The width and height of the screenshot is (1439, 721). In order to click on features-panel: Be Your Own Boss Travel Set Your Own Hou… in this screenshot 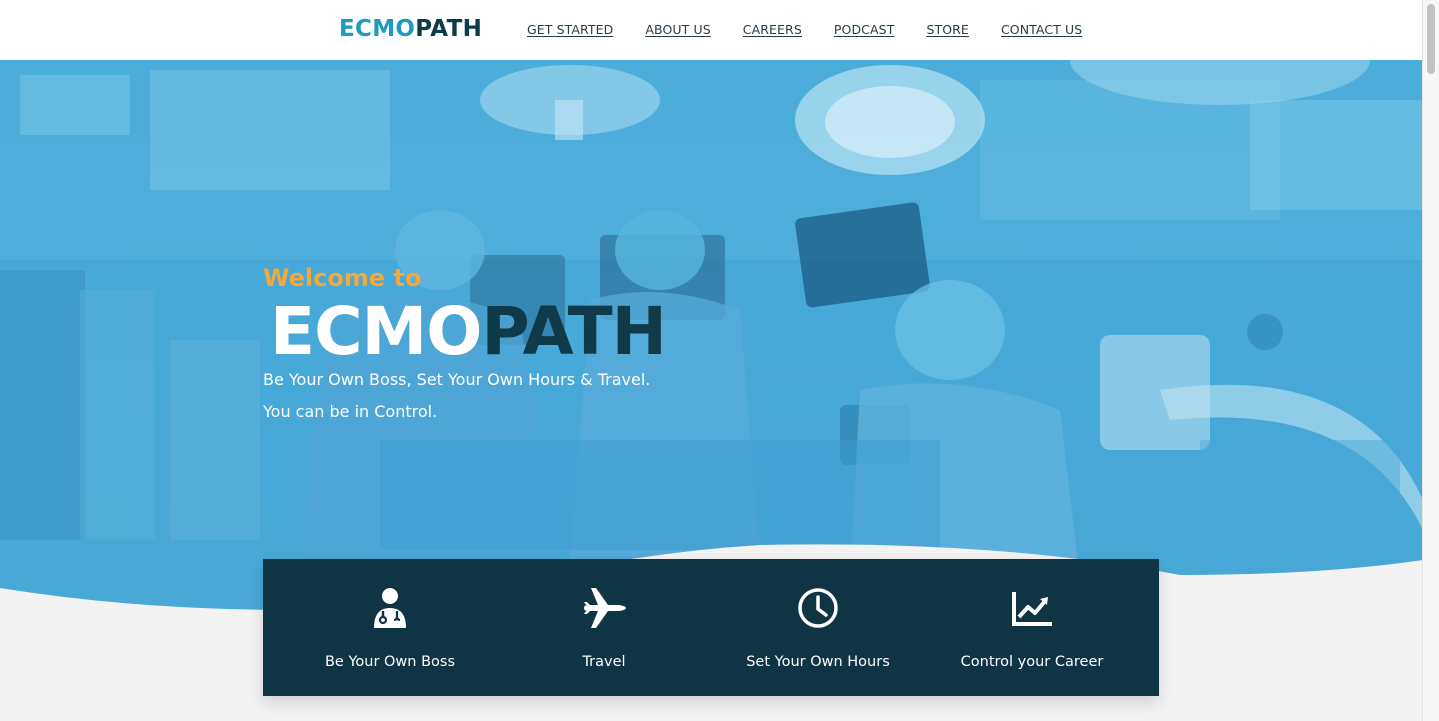, I will do `click(711, 627)`.